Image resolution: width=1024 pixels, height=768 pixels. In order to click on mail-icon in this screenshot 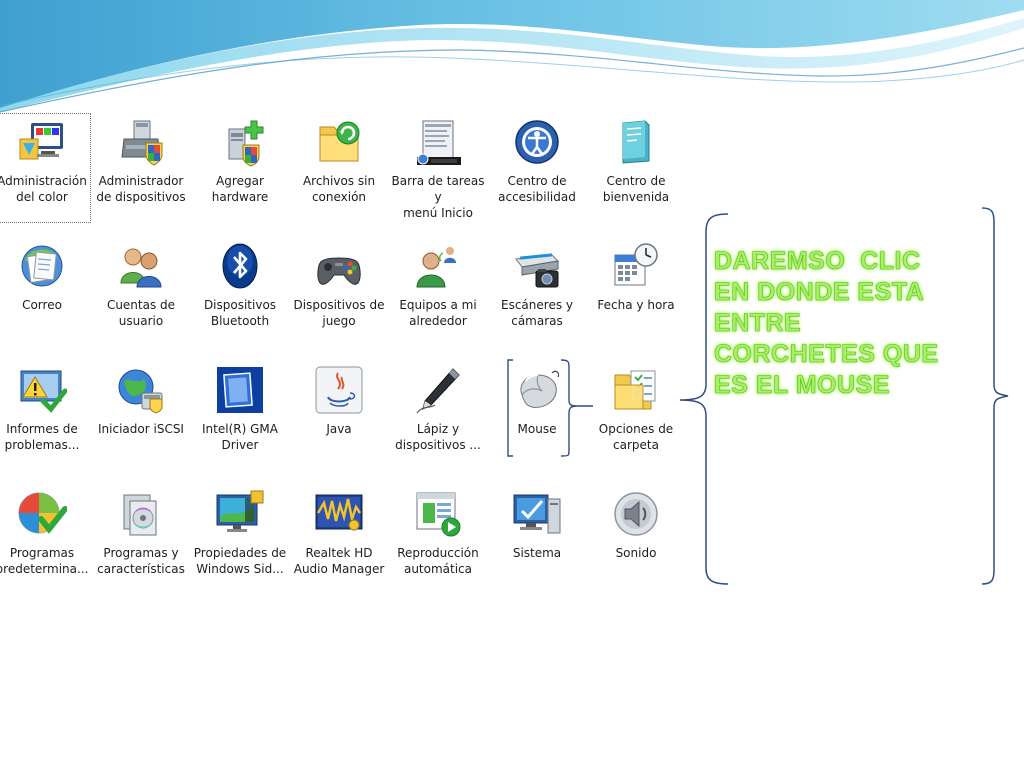, I will do `click(42, 266)`.